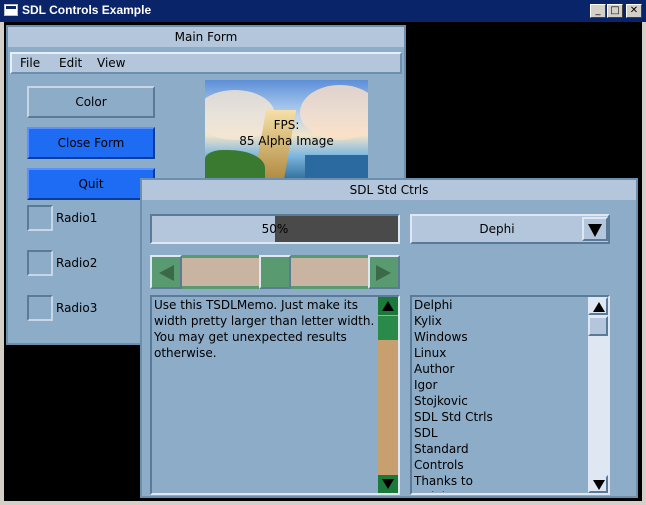  Describe the element at coordinates (91, 143) in the screenshot. I see `close-form-button: Close Form` at that location.